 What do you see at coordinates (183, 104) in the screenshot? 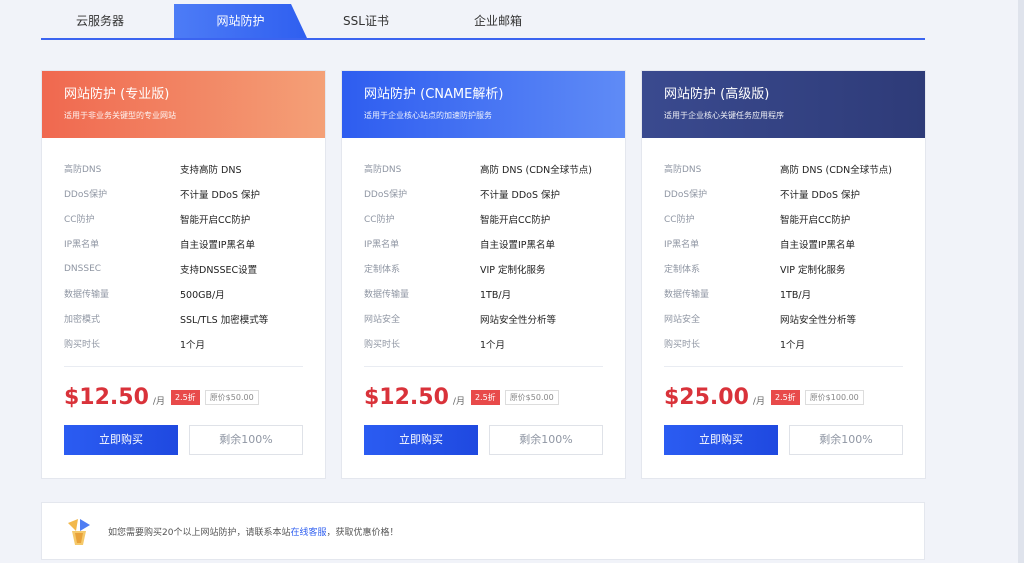
I see `card-header: 网站防护 (专业版) 适用于非业务关键型的专业网站` at bounding box center [183, 104].